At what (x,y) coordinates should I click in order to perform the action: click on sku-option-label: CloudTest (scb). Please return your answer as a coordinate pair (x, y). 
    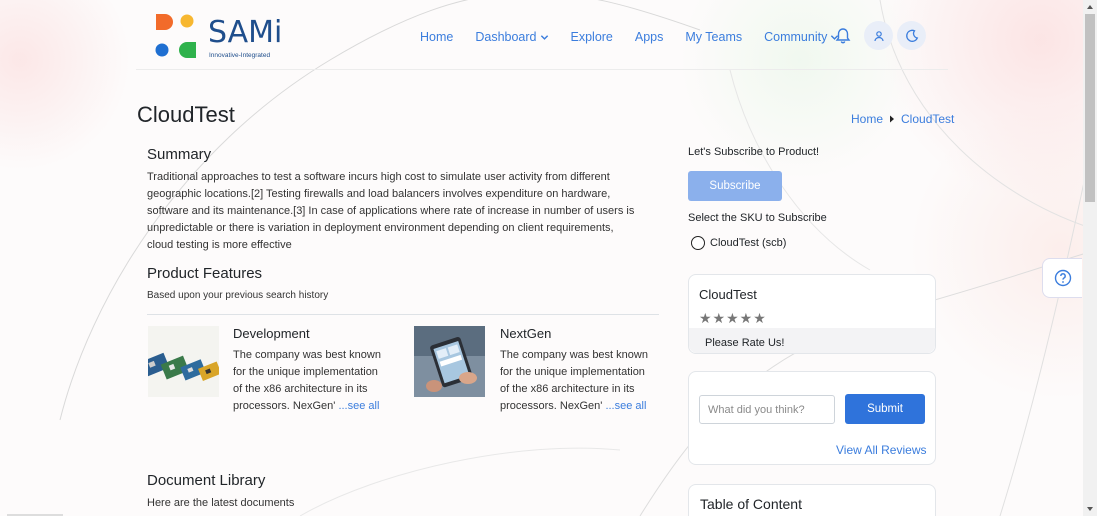
    Looking at the image, I should click on (748, 243).